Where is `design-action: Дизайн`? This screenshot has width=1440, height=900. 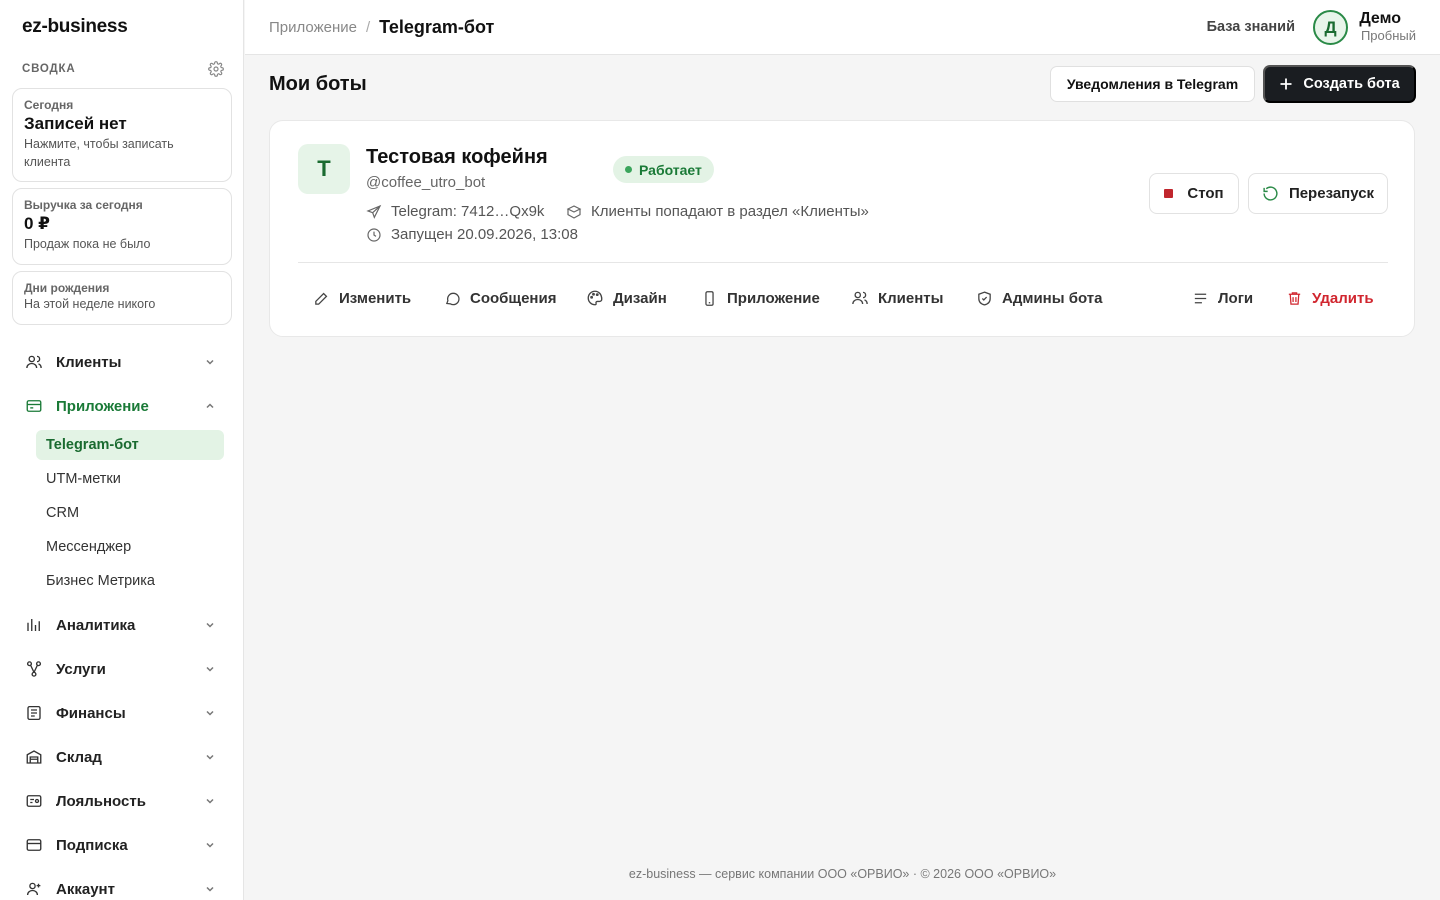
design-action: Дизайн is located at coordinates (626, 298).